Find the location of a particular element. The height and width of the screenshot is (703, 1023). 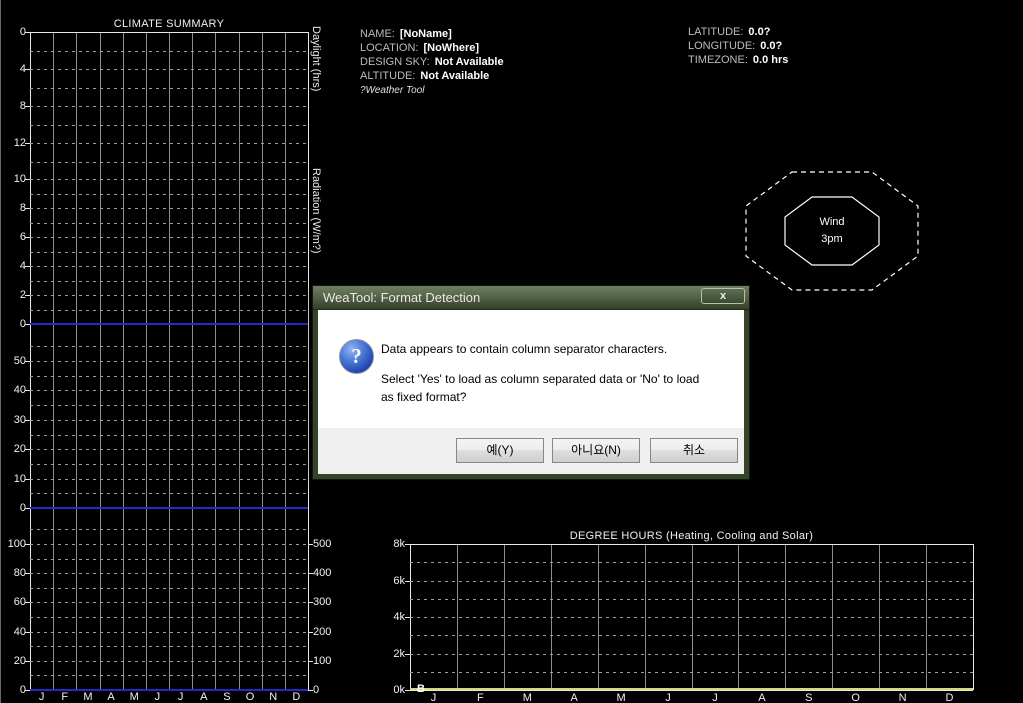

axis-tick-label: 6k is located at coordinates (399, 580).